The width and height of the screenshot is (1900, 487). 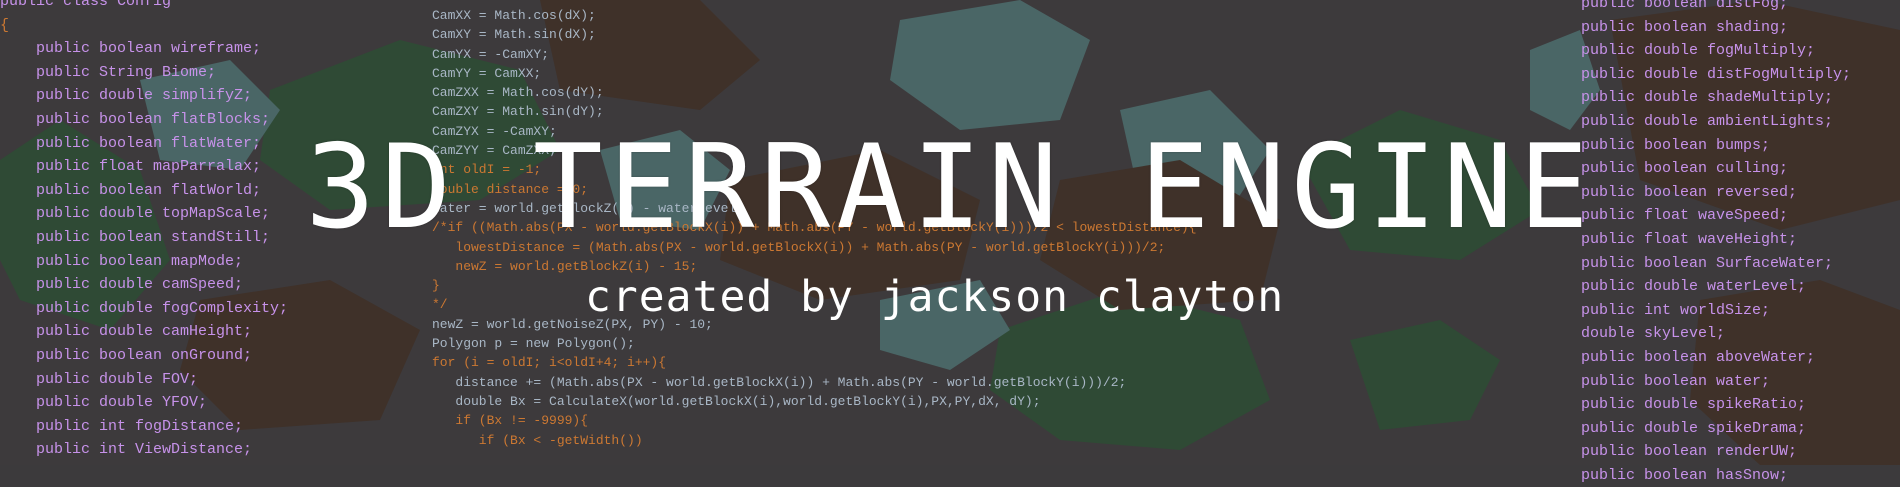 What do you see at coordinates (5, 25) in the screenshot?
I see `code-line: {` at bounding box center [5, 25].